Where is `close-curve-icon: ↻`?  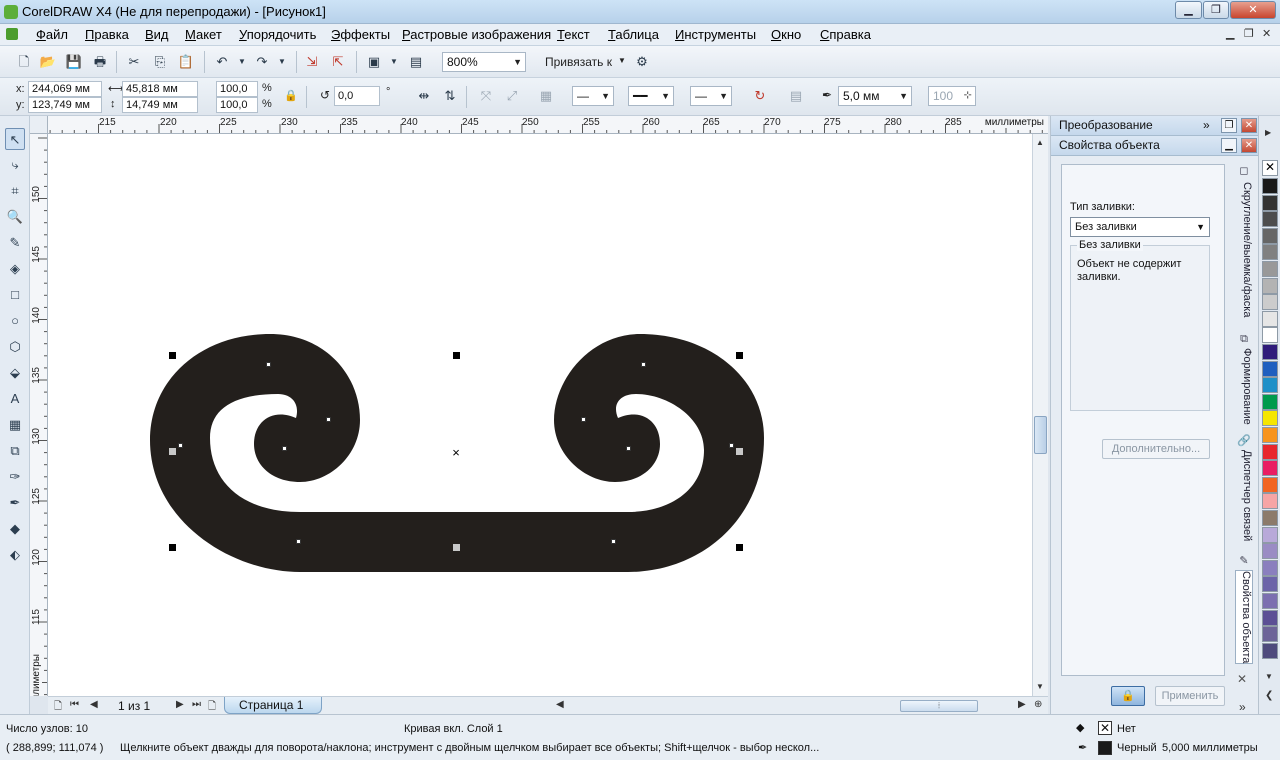 close-curve-icon: ↻ is located at coordinates (760, 96).